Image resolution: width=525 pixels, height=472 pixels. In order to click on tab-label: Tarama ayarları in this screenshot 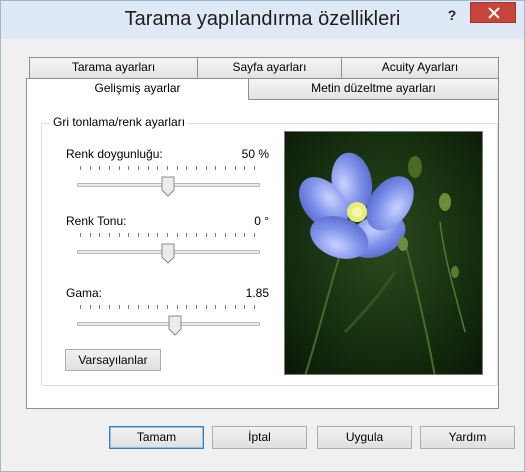, I will do `click(113, 67)`.